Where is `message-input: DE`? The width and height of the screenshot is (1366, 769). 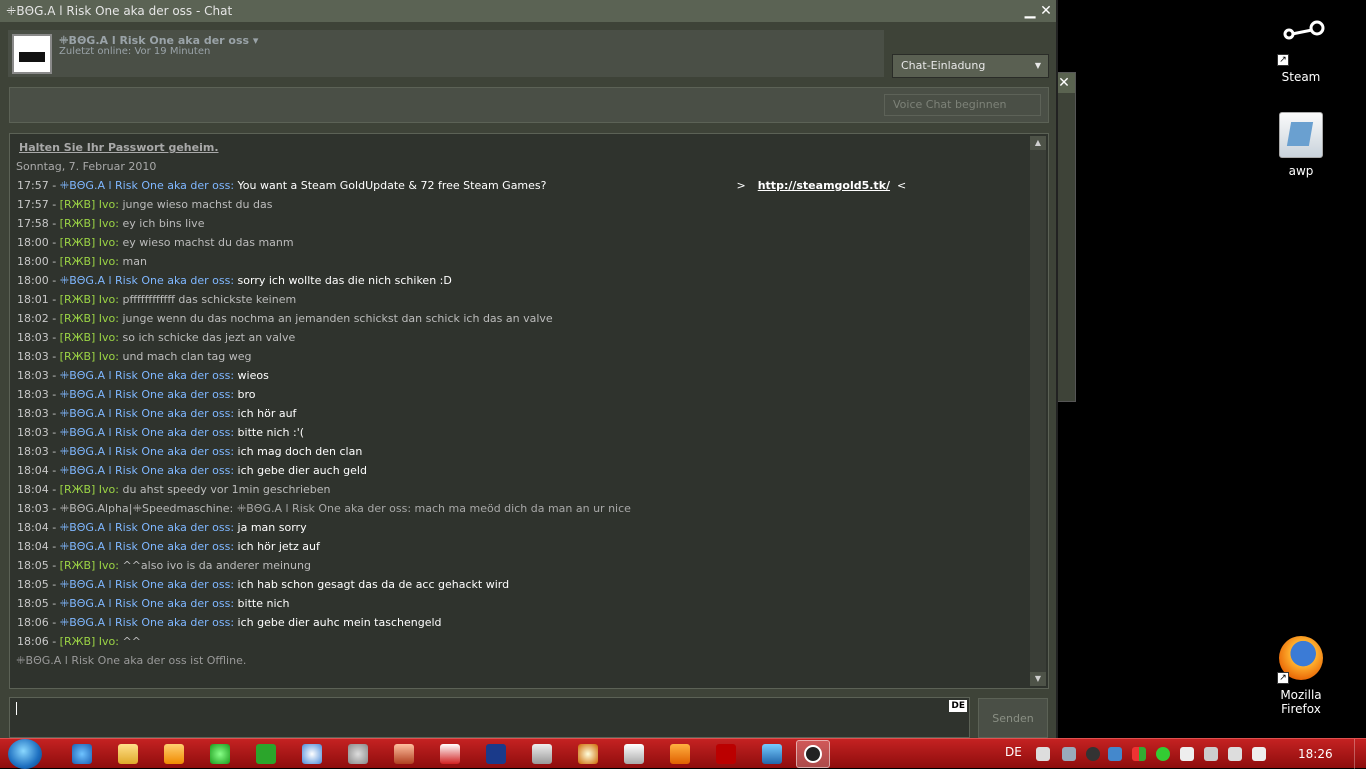
message-input: DE is located at coordinates (489, 717).